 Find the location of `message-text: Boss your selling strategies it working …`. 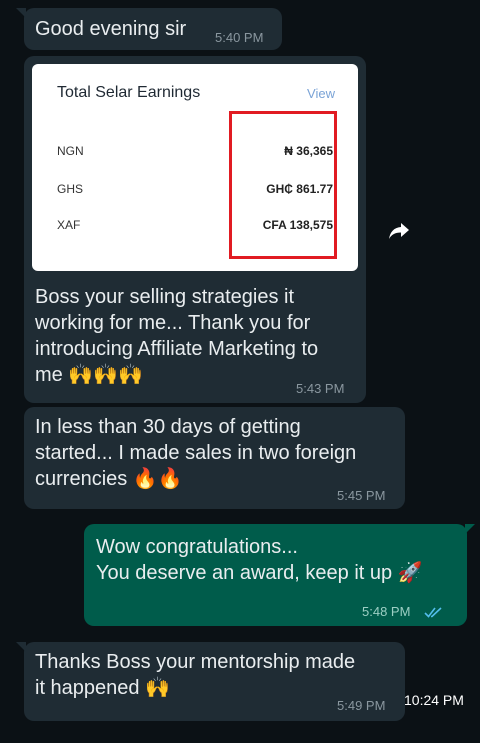

message-text: Boss your selling strategies it working … is located at coordinates (177, 336).